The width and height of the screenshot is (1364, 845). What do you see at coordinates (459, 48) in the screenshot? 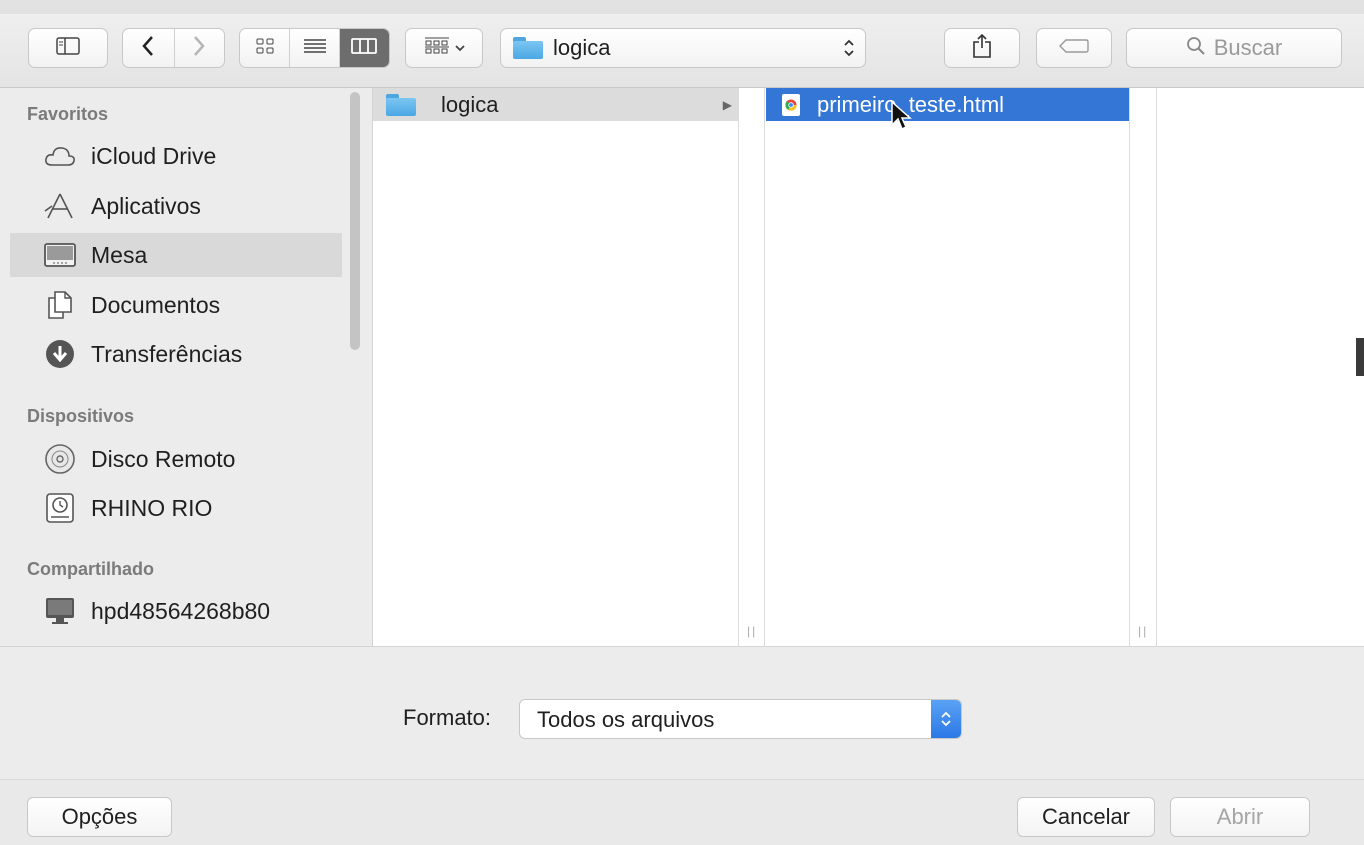
I see `chevron-down-icon` at bounding box center [459, 48].